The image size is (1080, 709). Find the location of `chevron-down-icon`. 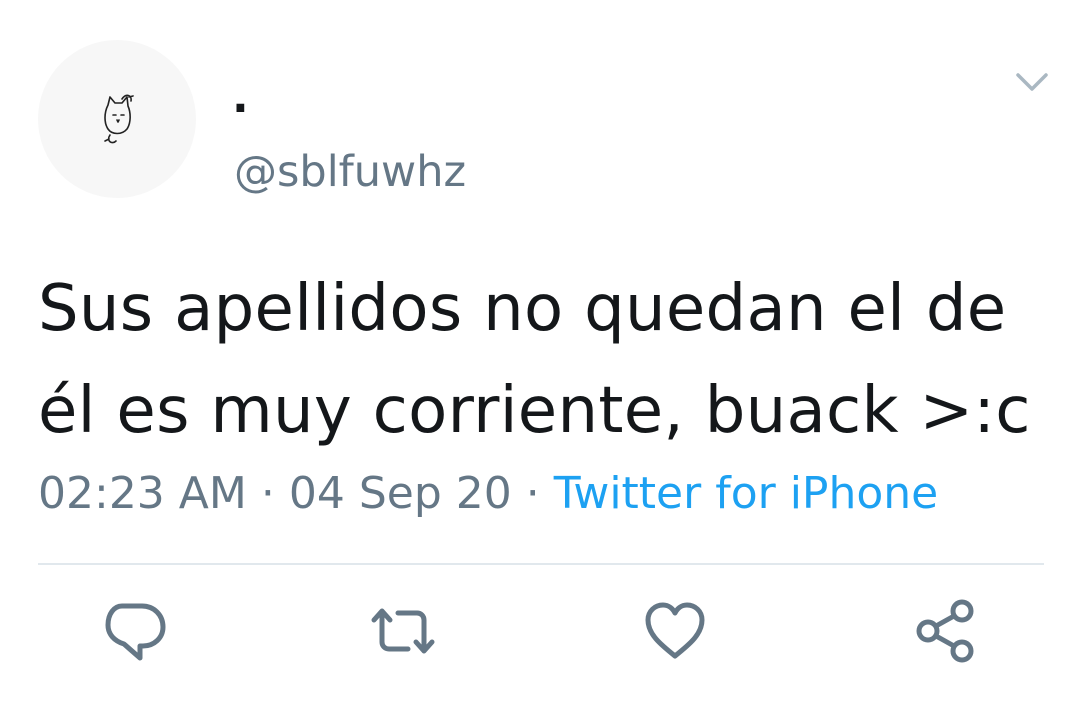

chevron-down-icon is located at coordinates (1032, 82).